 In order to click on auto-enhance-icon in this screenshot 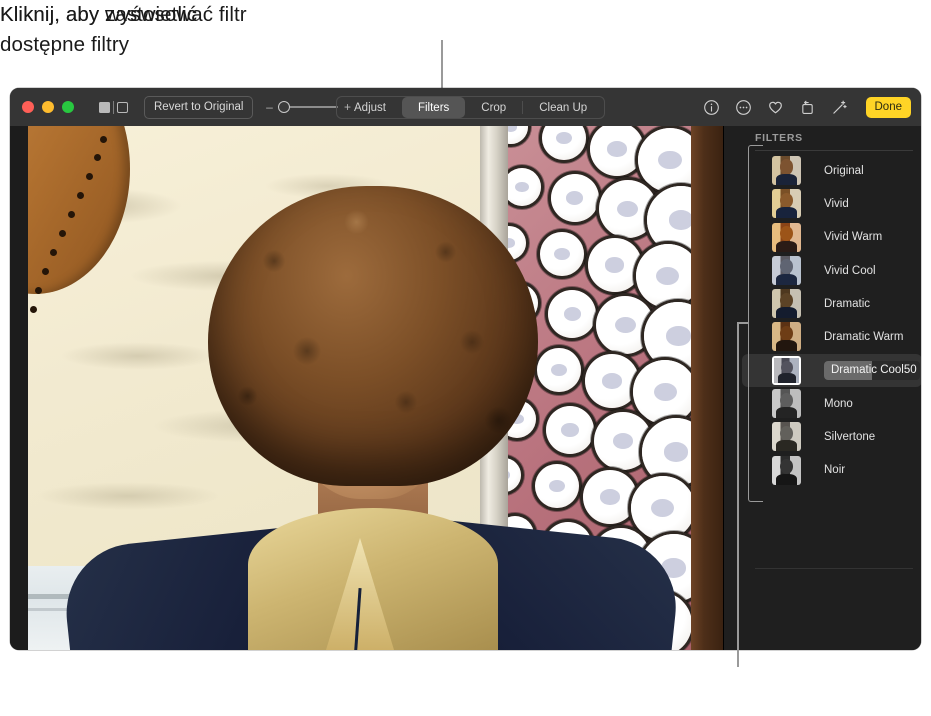, I will do `click(839, 107)`.